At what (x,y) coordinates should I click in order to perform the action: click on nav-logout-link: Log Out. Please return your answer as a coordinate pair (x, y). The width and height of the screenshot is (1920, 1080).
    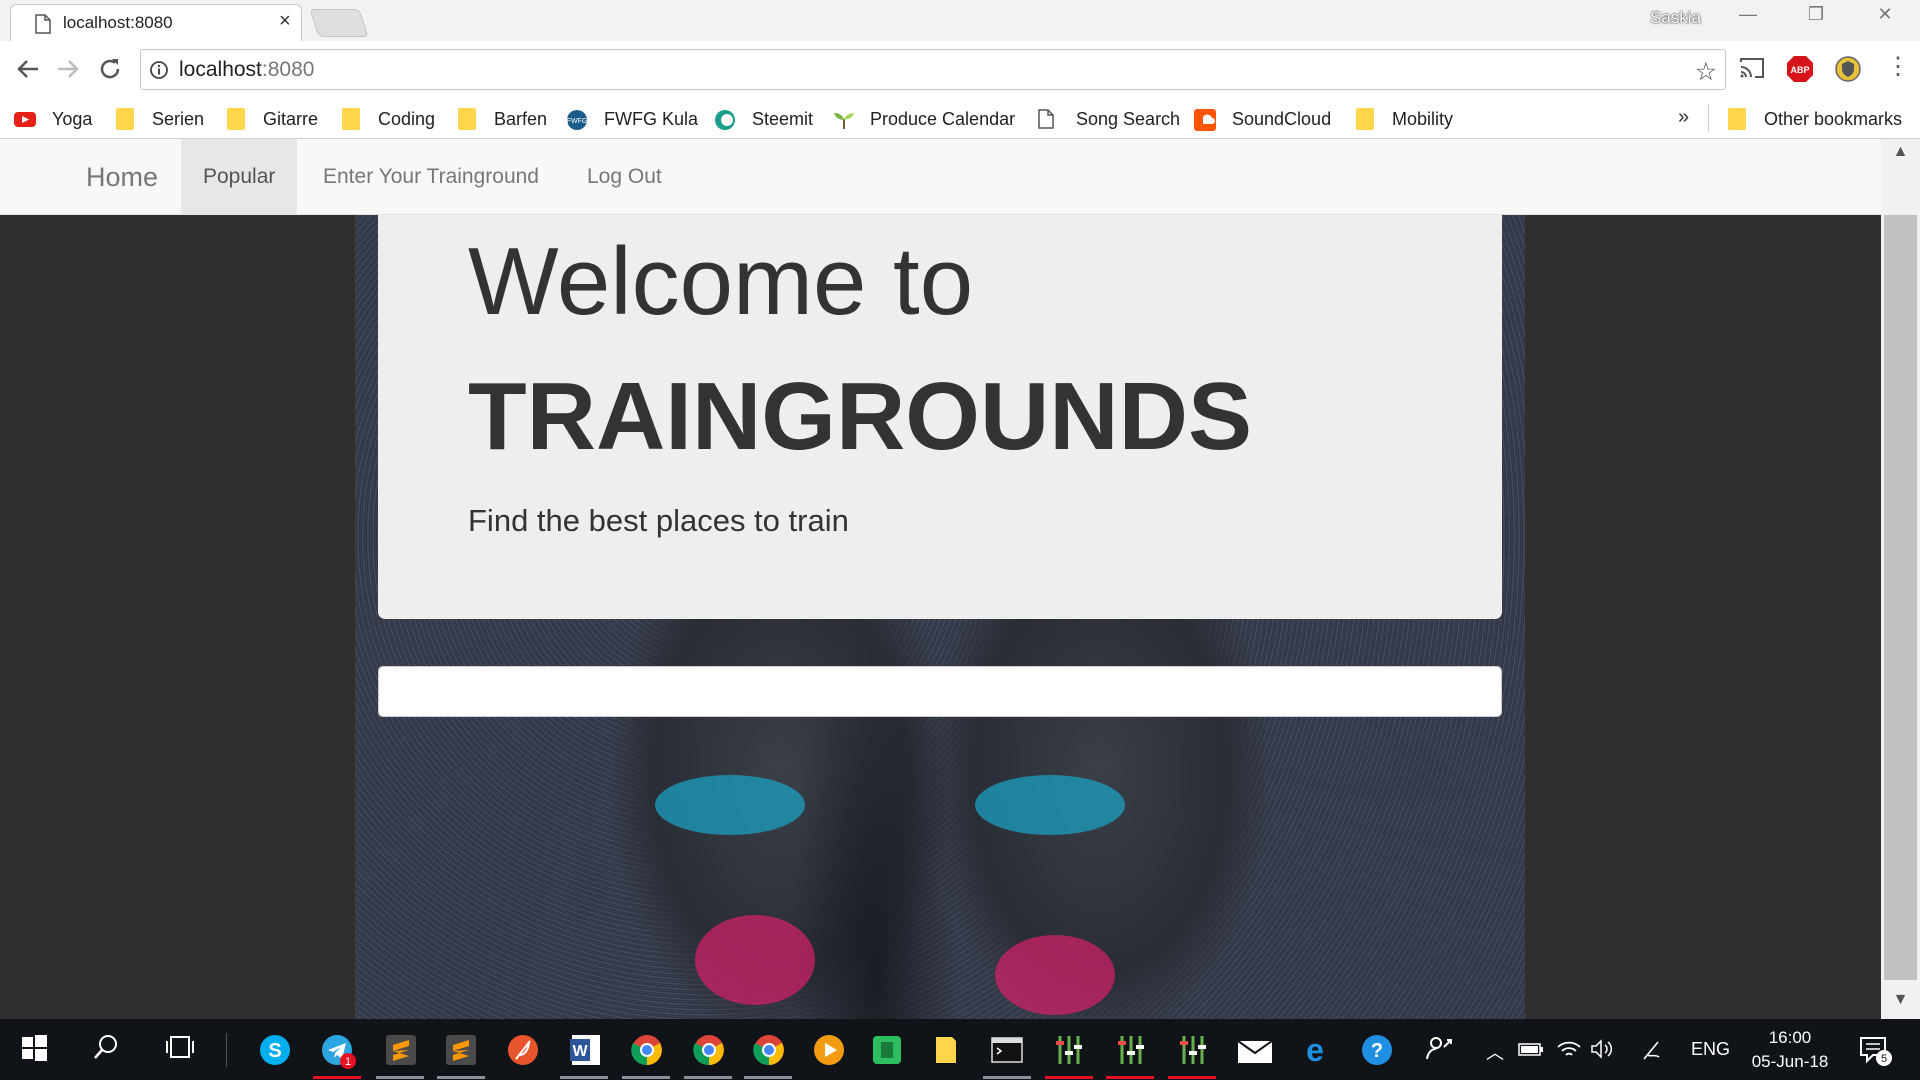
    Looking at the image, I should click on (624, 177).